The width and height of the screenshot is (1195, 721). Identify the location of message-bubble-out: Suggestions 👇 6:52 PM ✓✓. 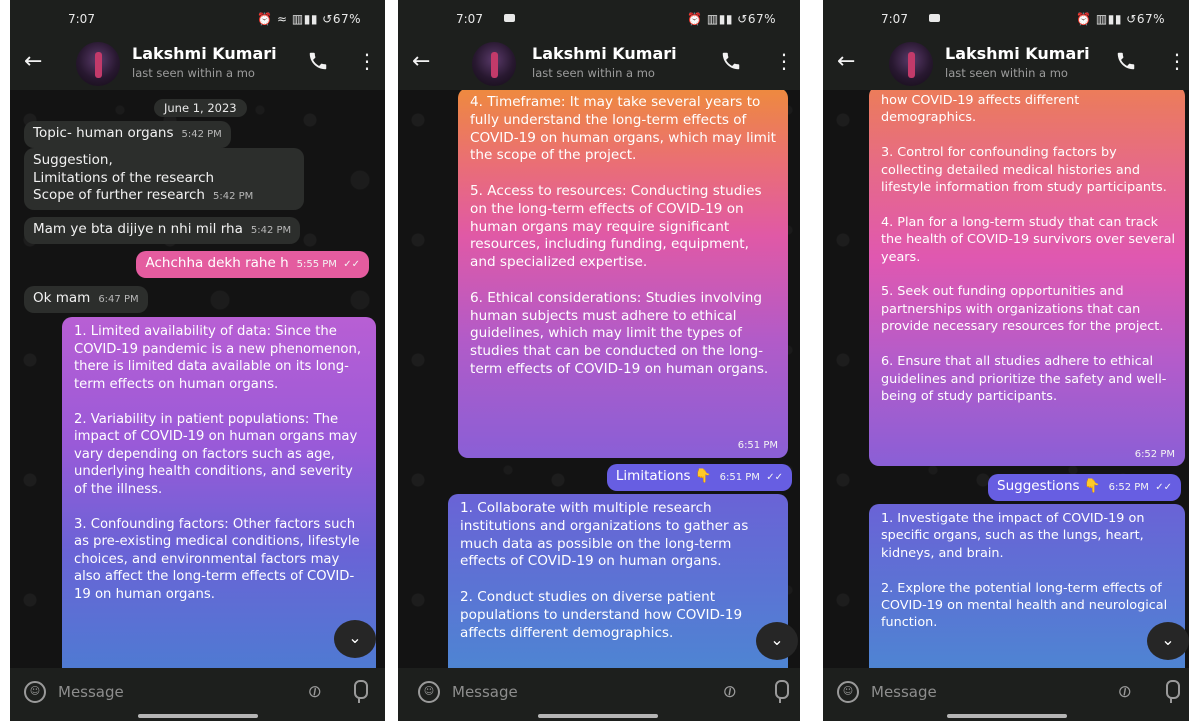
(1084, 487).